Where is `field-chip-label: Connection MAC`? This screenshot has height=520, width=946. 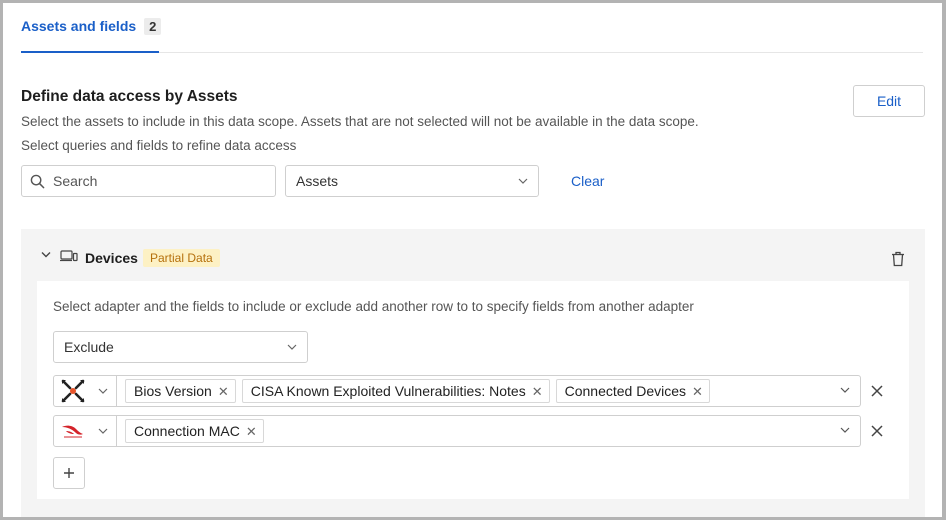 field-chip-label: Connection MAC is located at coordinates (187, 431).